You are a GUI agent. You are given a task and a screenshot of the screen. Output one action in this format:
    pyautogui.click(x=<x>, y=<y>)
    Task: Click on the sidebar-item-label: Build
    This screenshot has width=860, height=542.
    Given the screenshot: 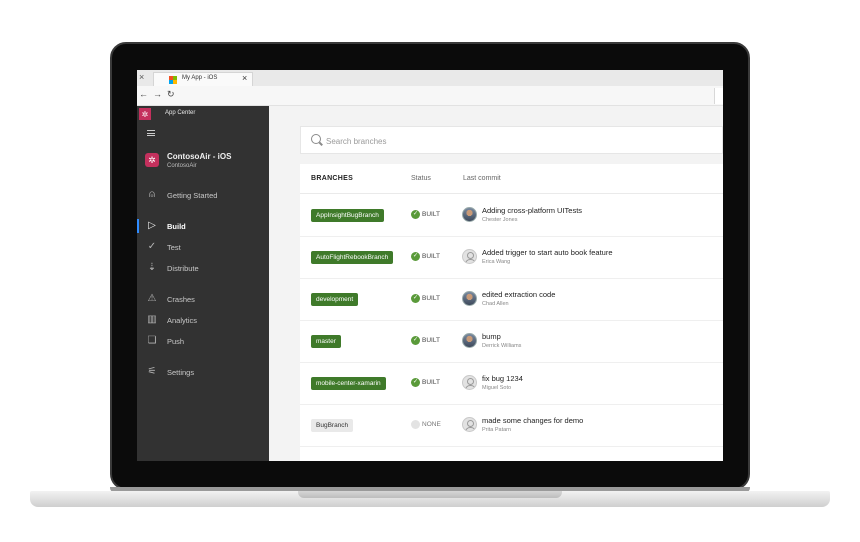 What is the action you would take?
    pyautogui.click(x=176, y=226)
    